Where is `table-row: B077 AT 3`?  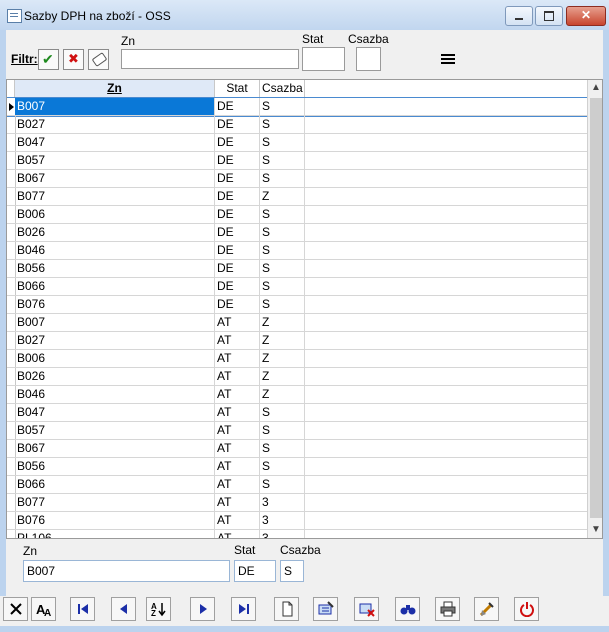
table-row: B077 AT 3 is located at coordinates (297, 503).